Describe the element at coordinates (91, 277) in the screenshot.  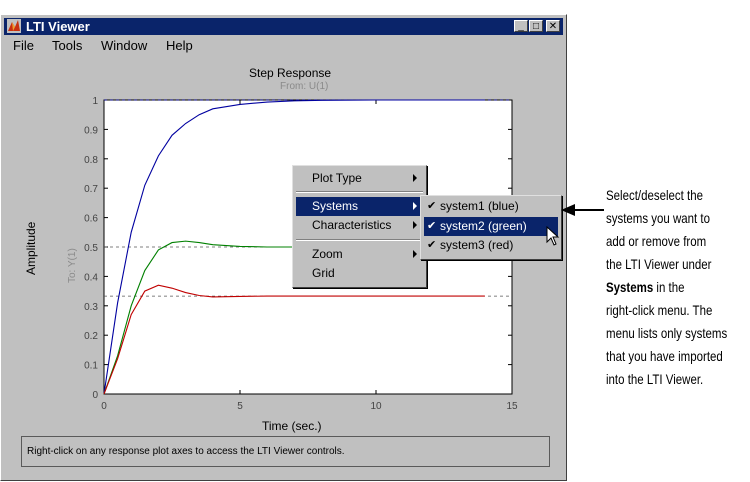
I see `y-tick-label: 0.4` at that location.